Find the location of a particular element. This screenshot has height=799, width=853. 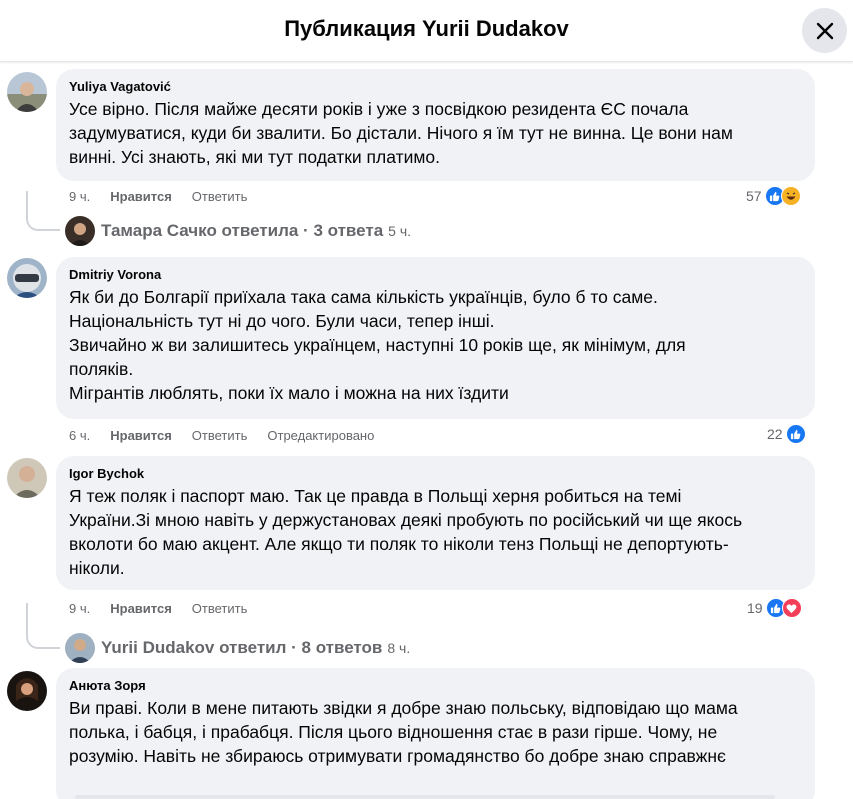

close-icon is located at coordinates (824, 30).